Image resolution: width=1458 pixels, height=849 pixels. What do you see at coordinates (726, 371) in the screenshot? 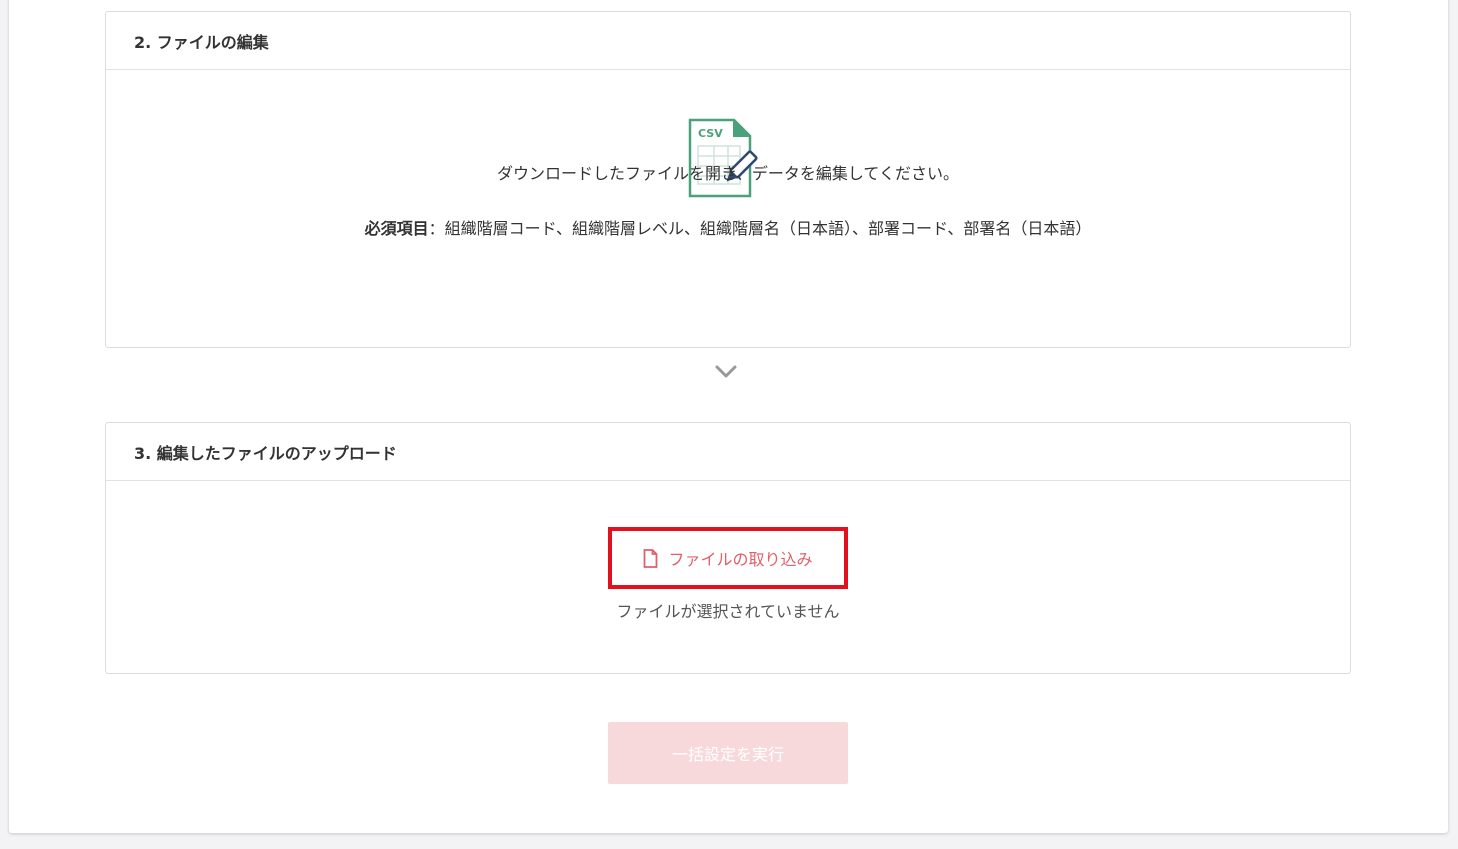
I see `chevron-down-icon` at bounding box center [726, 371].